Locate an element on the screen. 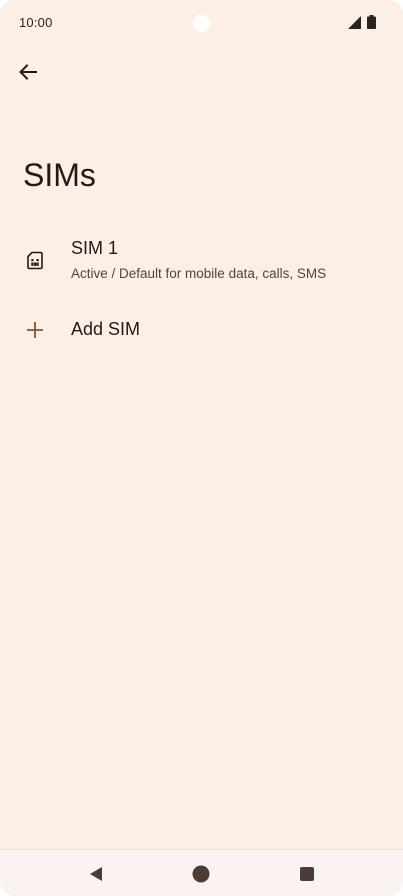  navigation-bar is located at coordinates (201, 872).